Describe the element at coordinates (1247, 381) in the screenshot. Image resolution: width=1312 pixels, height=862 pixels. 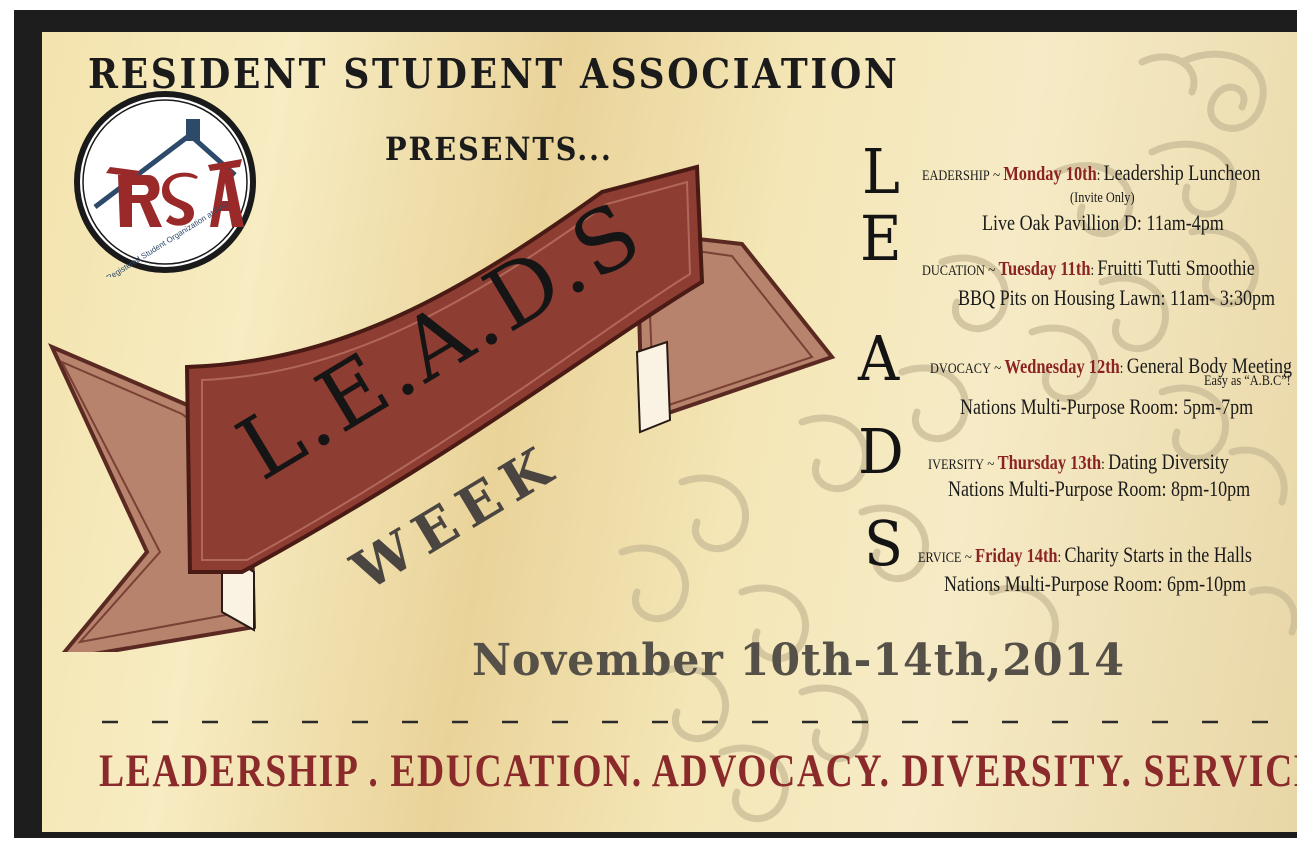
I see `event-advocacy-note: Easy as “A.B.C”!` at that location.